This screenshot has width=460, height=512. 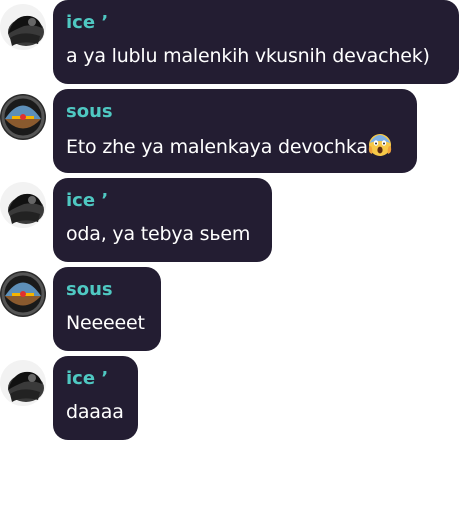 I want to click on message-bubble: ice ’ daaaa, so click(x=95, y=398).